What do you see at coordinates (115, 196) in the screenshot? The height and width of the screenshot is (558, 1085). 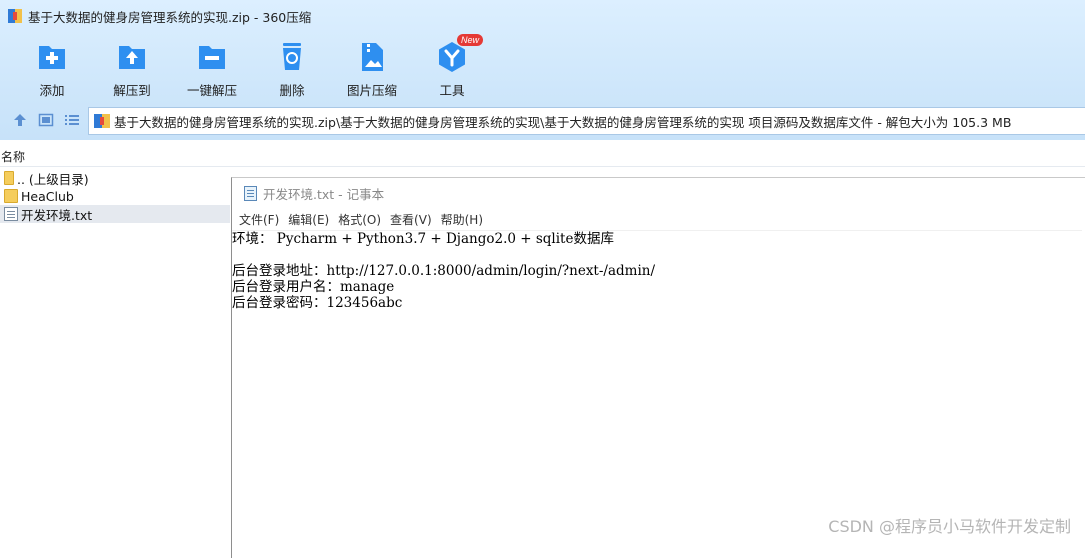 I see `file-row-heaclub: HeaClub` at bounding box center [115, 196].